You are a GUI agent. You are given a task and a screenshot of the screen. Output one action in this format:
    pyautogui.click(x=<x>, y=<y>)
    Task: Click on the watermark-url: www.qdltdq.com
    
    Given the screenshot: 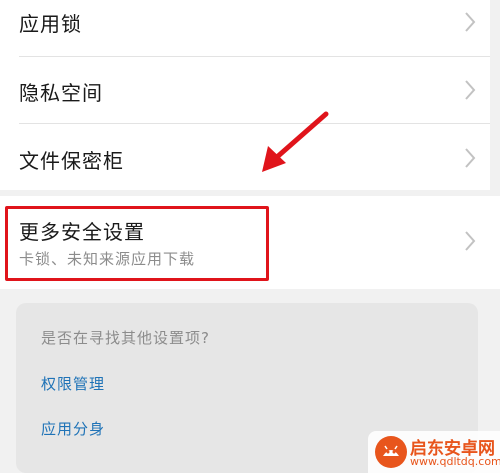 What is the action you would take?
    pyautogui.click(x=455, y=461)
    